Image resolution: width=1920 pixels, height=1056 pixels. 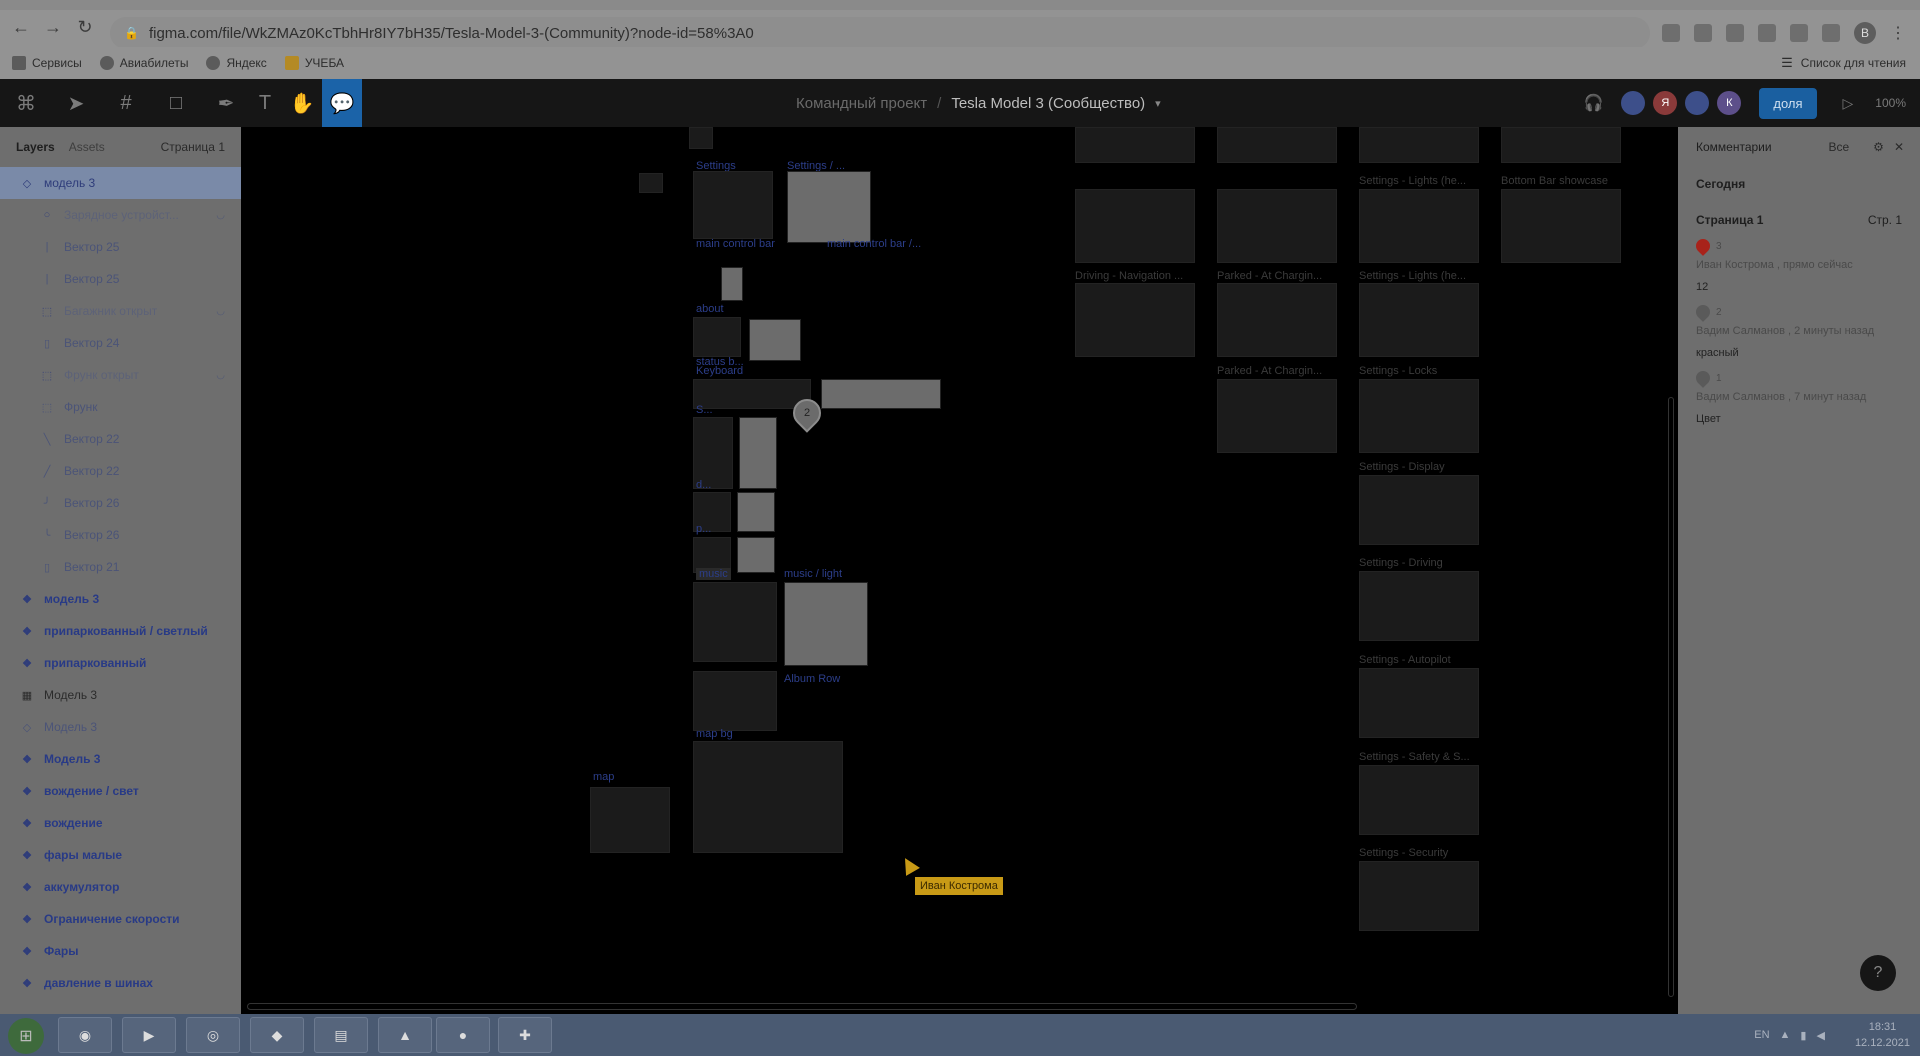 I want to click on headphones-icon: 🎧, so click(x=1593, y=103).